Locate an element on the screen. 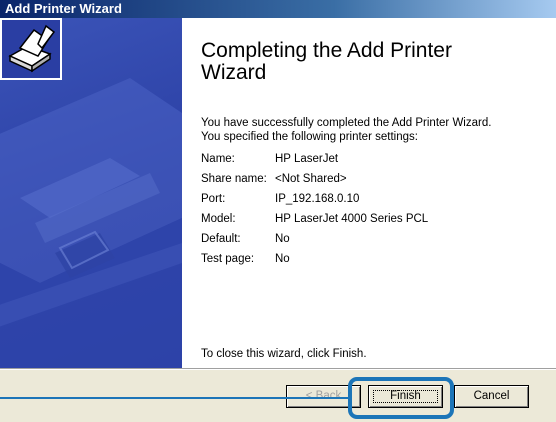 The image size is (556, 422). setting-value: <Not Shared> is located at coordinates (311, 179).